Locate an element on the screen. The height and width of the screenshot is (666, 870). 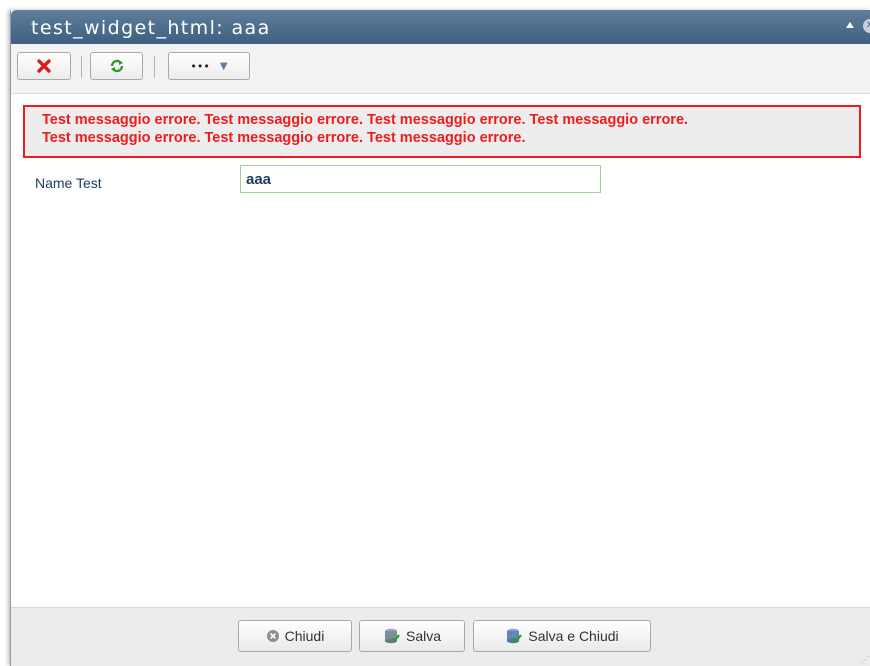
name-test-label: Name Test is located at coordinates (68, 183).